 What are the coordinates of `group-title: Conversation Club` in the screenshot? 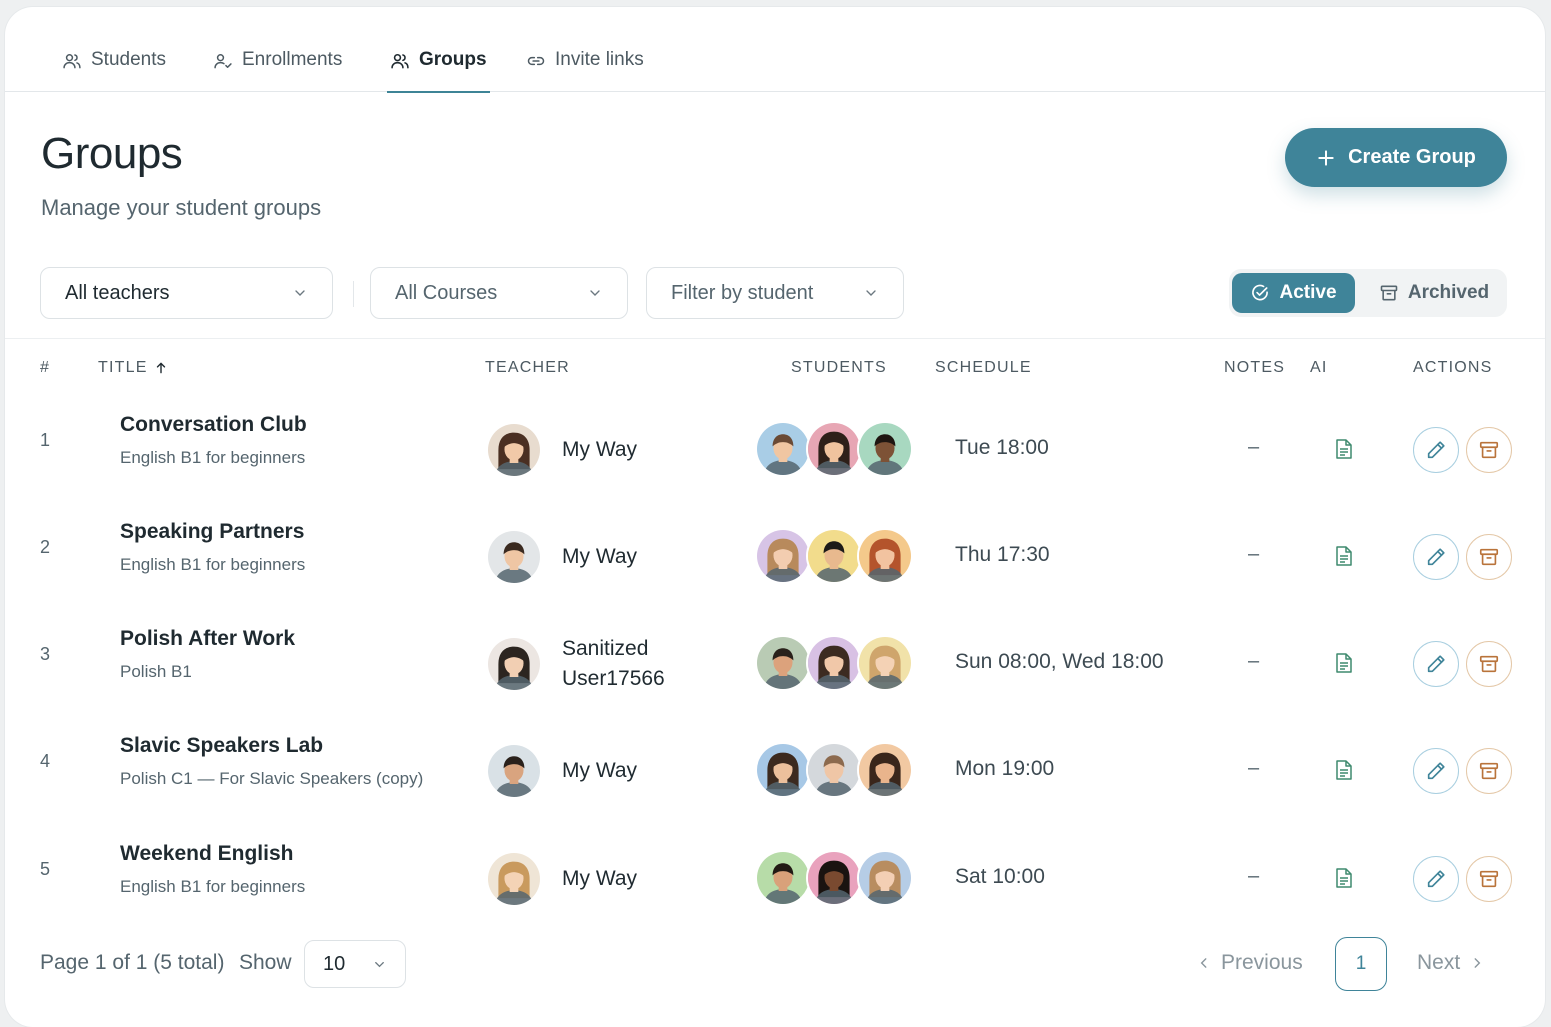 It's located at (213, 425).